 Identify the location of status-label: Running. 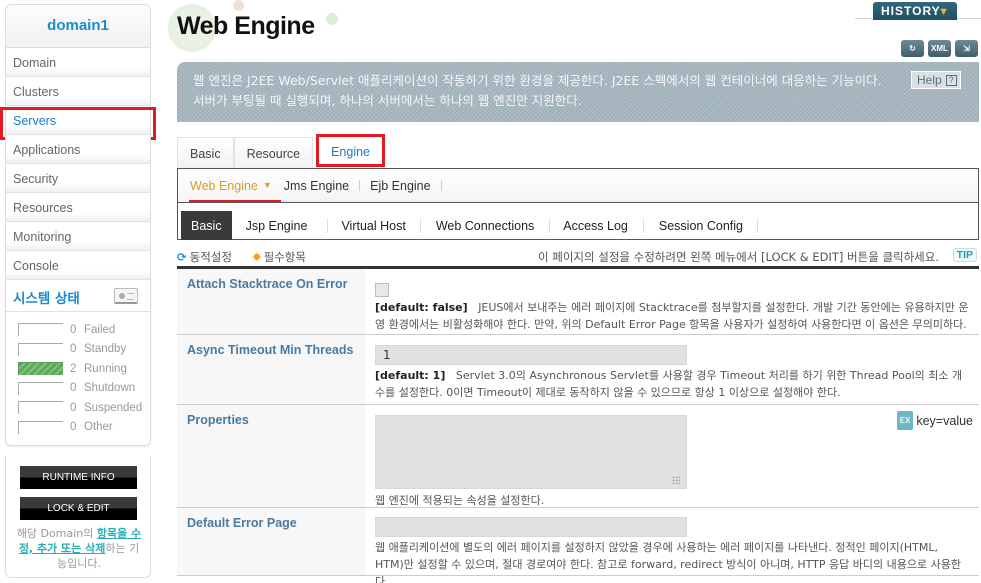
(105, 368).